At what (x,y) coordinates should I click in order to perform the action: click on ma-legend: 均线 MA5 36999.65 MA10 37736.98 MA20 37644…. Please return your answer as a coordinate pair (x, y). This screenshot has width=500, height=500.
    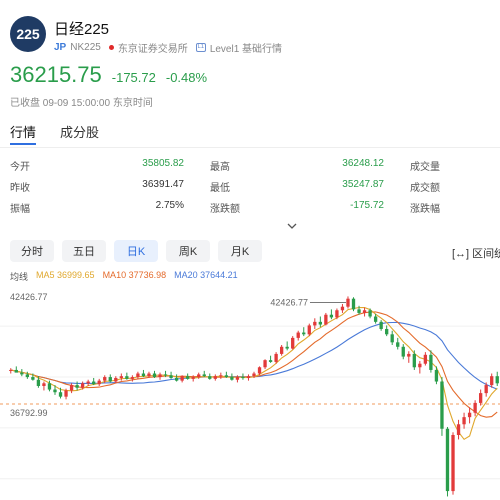
    Looking at the image, I should click on (124, 276).